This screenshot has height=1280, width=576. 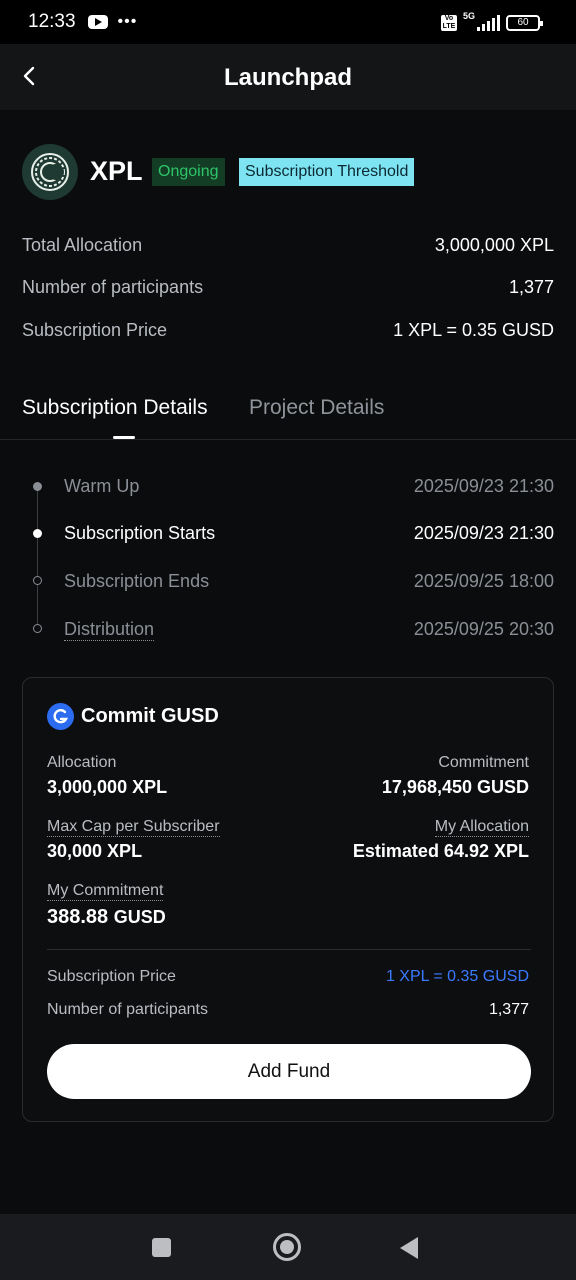 I want to click on network-label: 5G, so click(x=469, y=16).